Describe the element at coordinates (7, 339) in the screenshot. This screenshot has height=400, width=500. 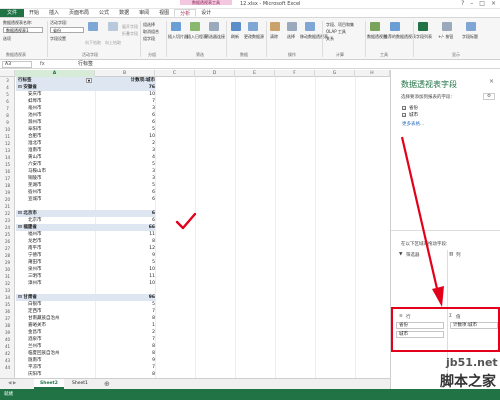
I see `row-header: 40` at that location.